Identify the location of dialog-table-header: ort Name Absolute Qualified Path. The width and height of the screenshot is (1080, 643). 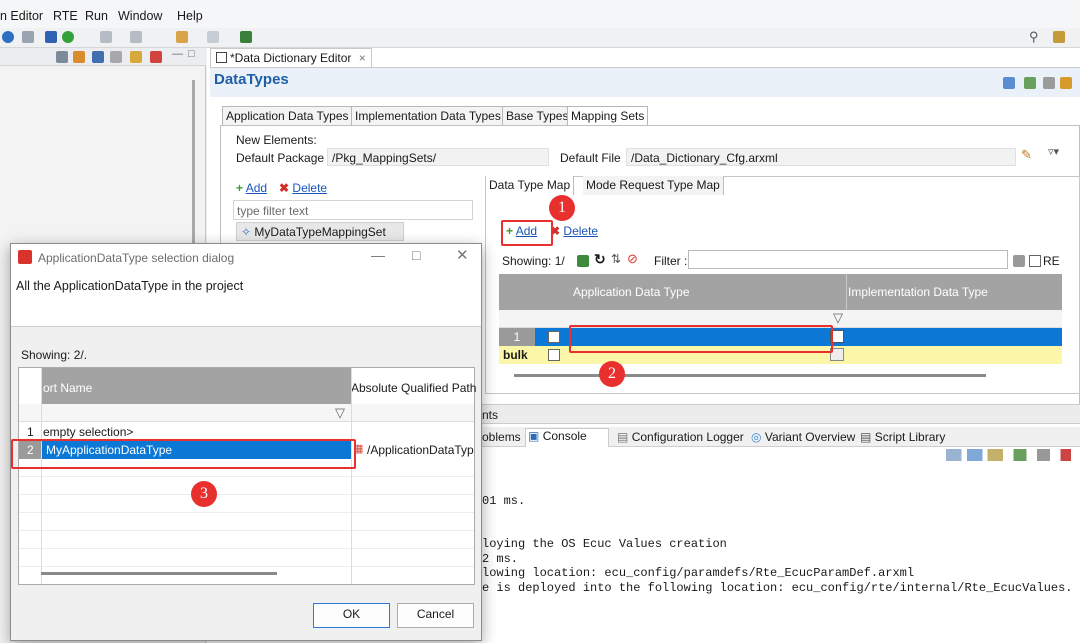
(247, 386).